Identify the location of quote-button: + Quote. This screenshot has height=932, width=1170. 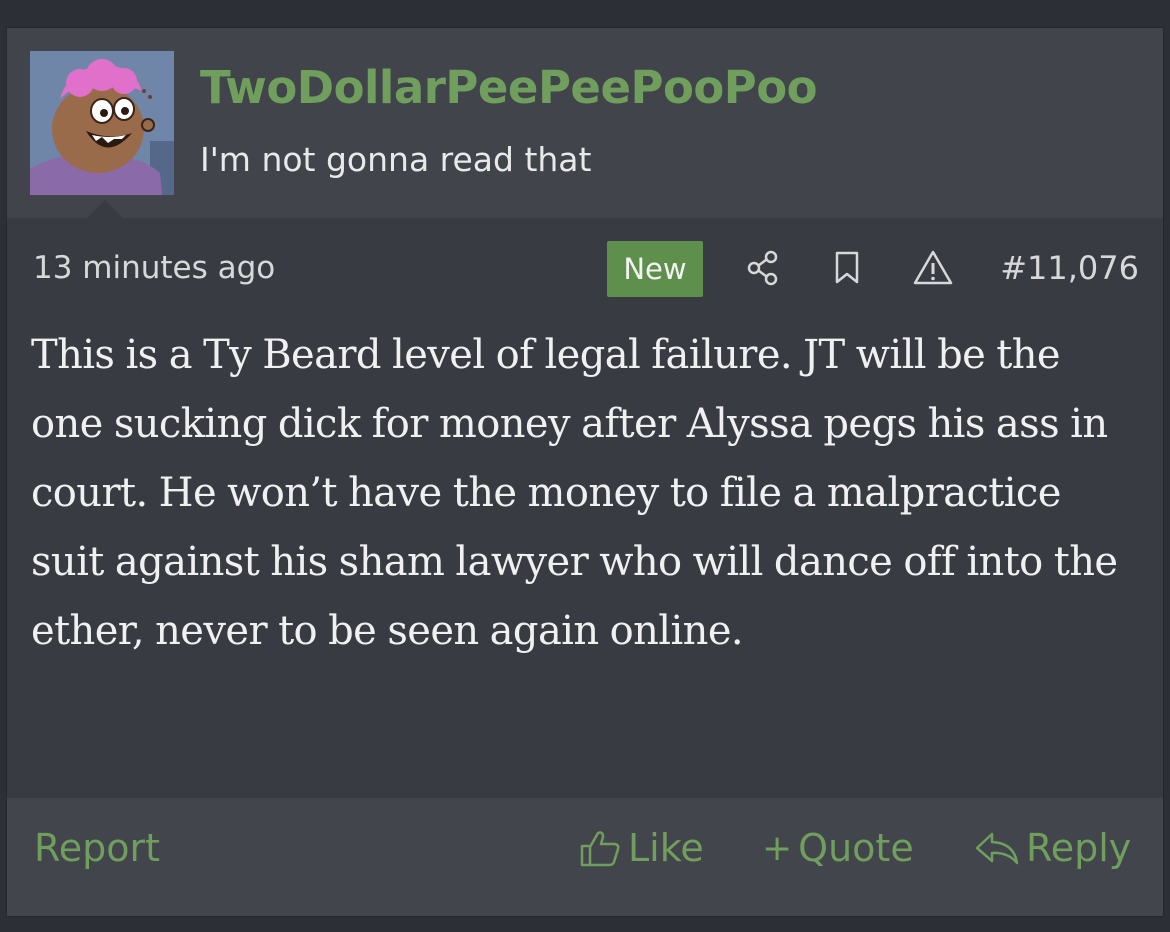
(838, 848).